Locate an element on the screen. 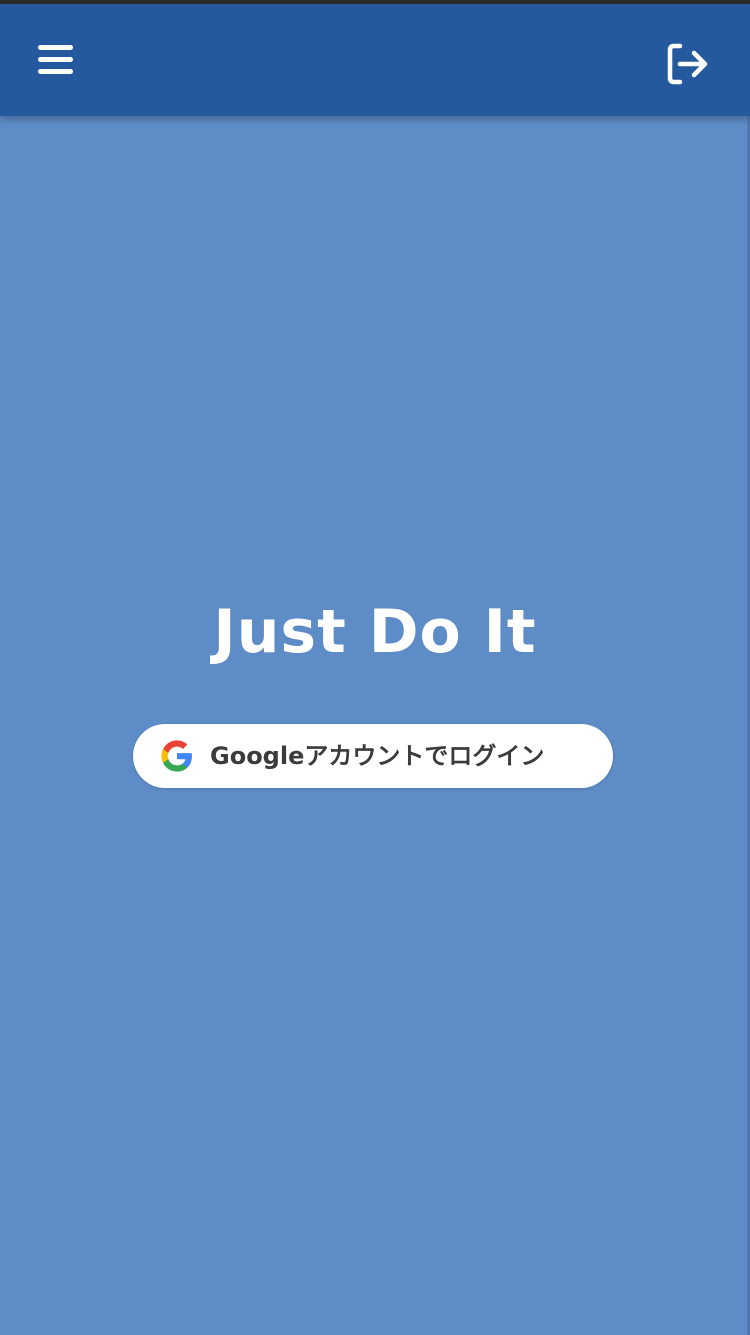  google-login-label: Googleアカウントでログイン is located at coordinates (377, 756).